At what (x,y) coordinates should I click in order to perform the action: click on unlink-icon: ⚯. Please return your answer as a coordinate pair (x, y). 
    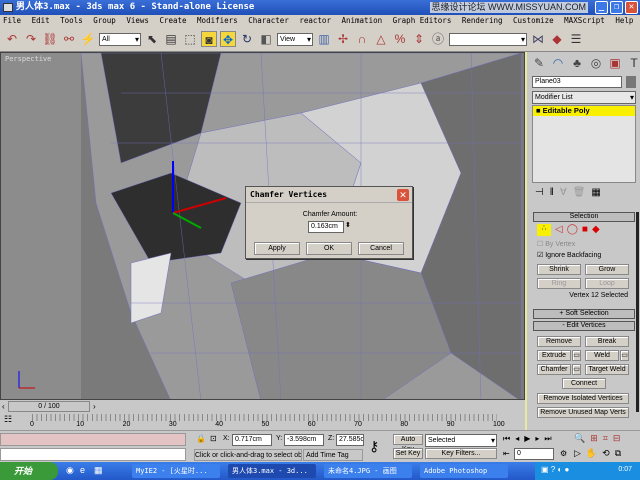
    Looking at the image, I should click on (69, 39).